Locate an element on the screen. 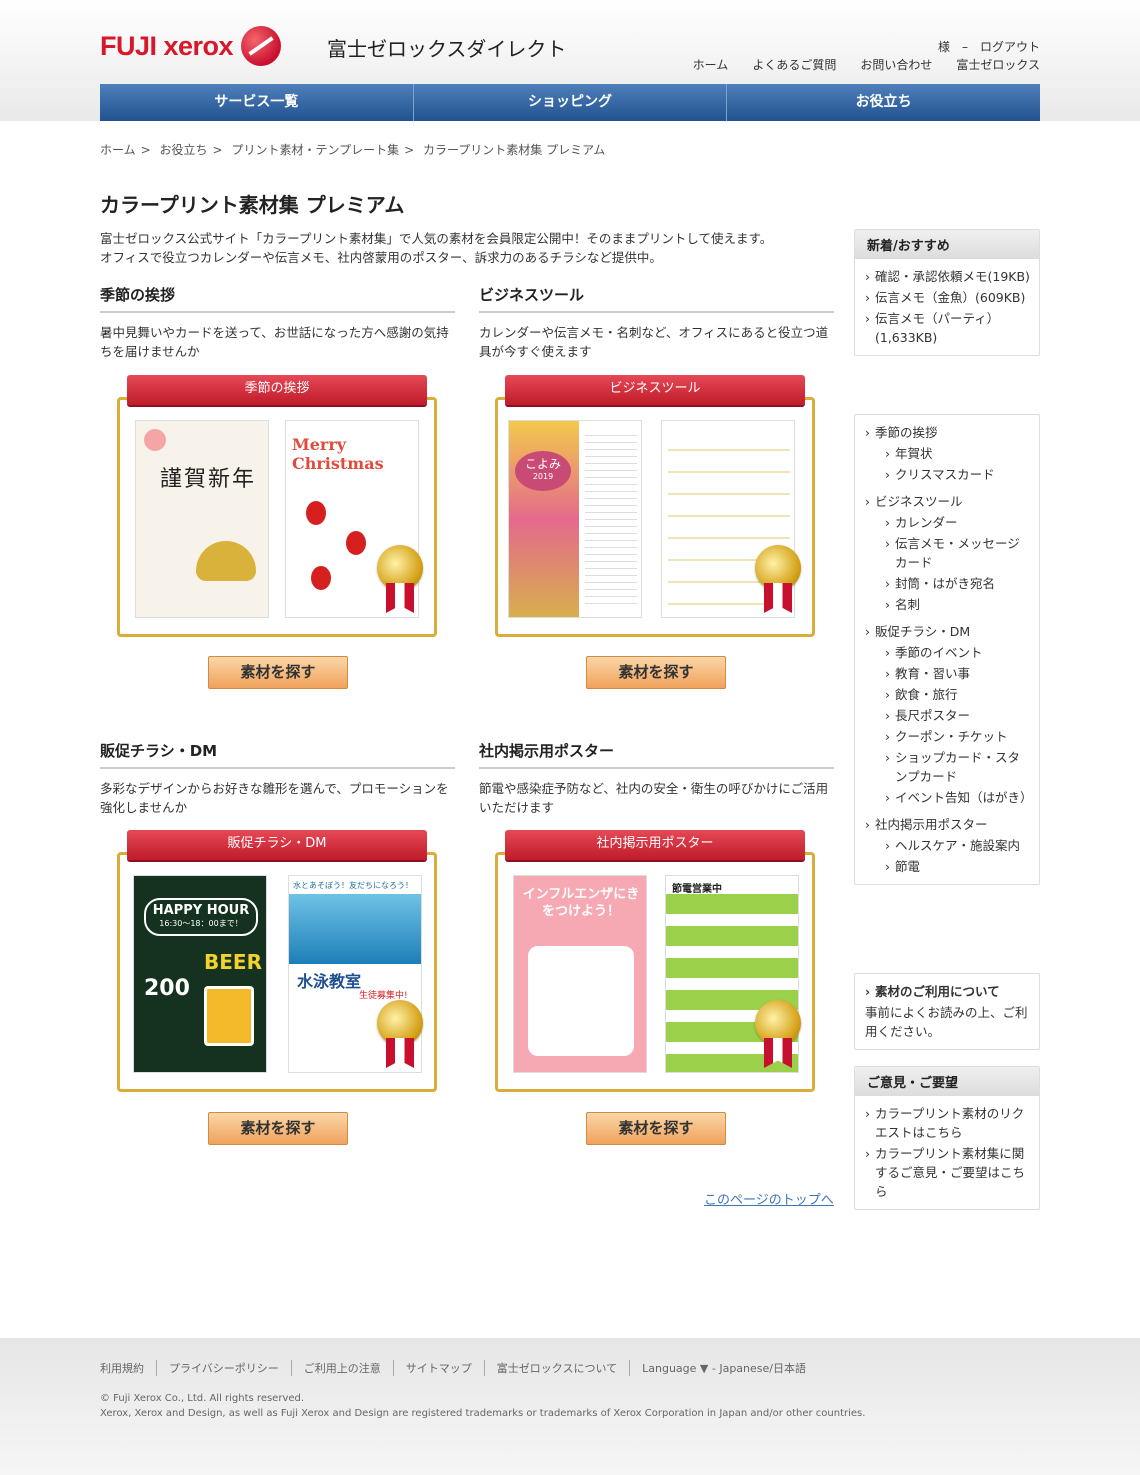  section-desc: 多彩なデザインからお好きな雛形を選んで、プロモーションを強化しませんか is located at coordinates (274, 798).